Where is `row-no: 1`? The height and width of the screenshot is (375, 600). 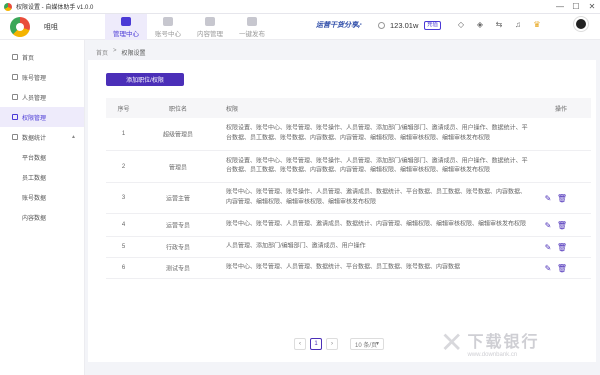 row-no: 1 is located at coordinates (123, 134).